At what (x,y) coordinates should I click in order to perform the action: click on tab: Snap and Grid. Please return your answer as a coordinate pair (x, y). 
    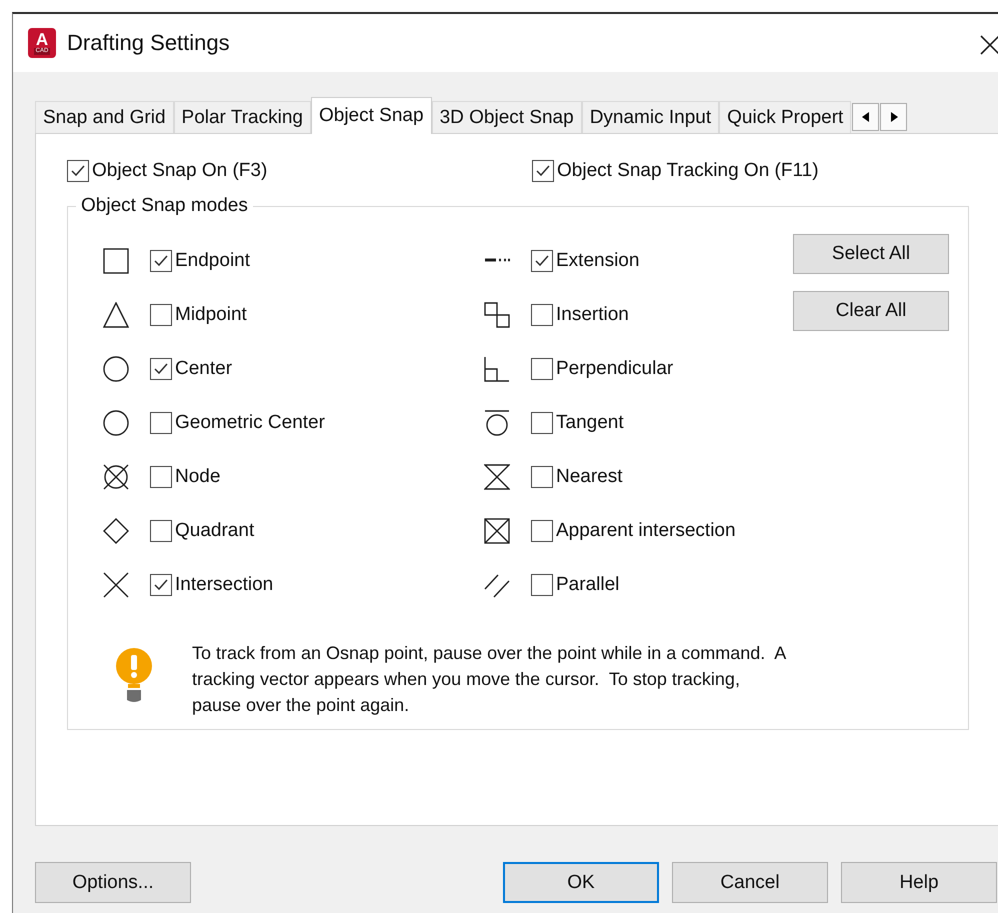
    Looking at the image, I should click on (104, 117).